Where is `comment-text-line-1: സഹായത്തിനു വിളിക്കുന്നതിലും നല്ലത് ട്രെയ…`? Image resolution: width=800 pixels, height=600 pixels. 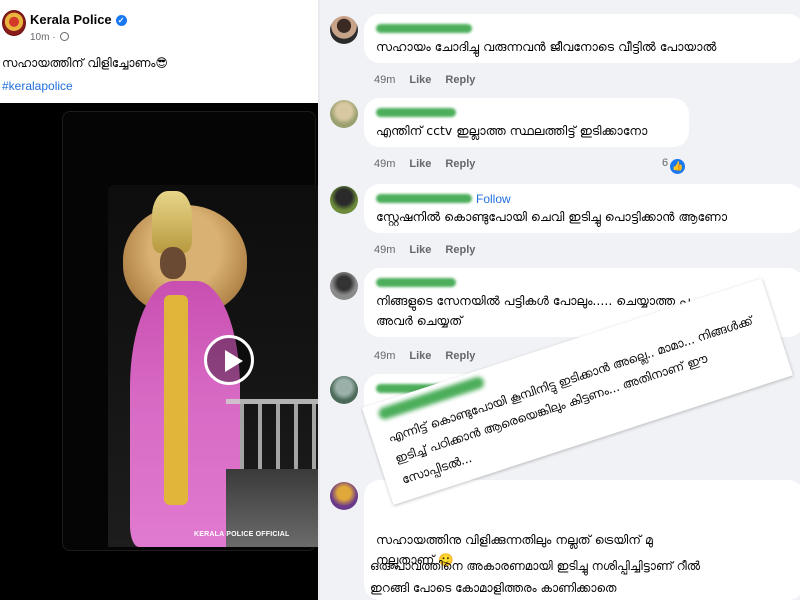
comment-text-line-1: സഹായത്തിനു വിളിക്കുന്നതിലും നല്ലത് ട്രെയ… is located at coordinates (514, 539).